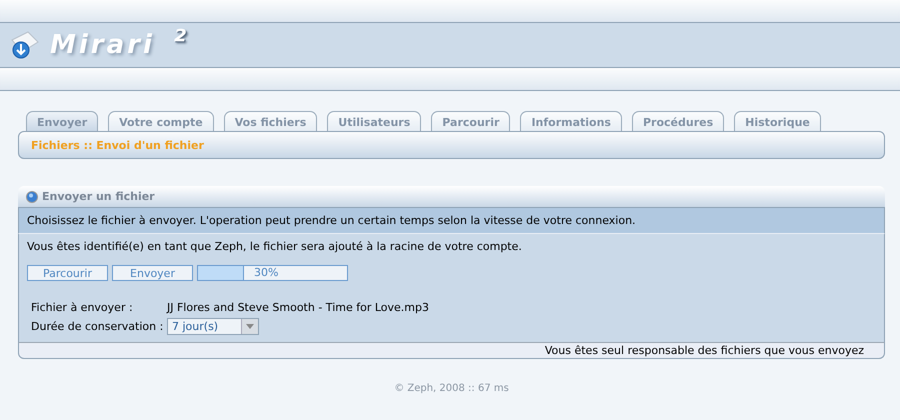  What do you see at coordinates (451, 221) in the screenshot?
I see `notice-text: Choisissez le fichier à envoyer. L'operation peut prendre un certain temps selon la vitesse de votre connexion.` at bounding box center [451, 221].